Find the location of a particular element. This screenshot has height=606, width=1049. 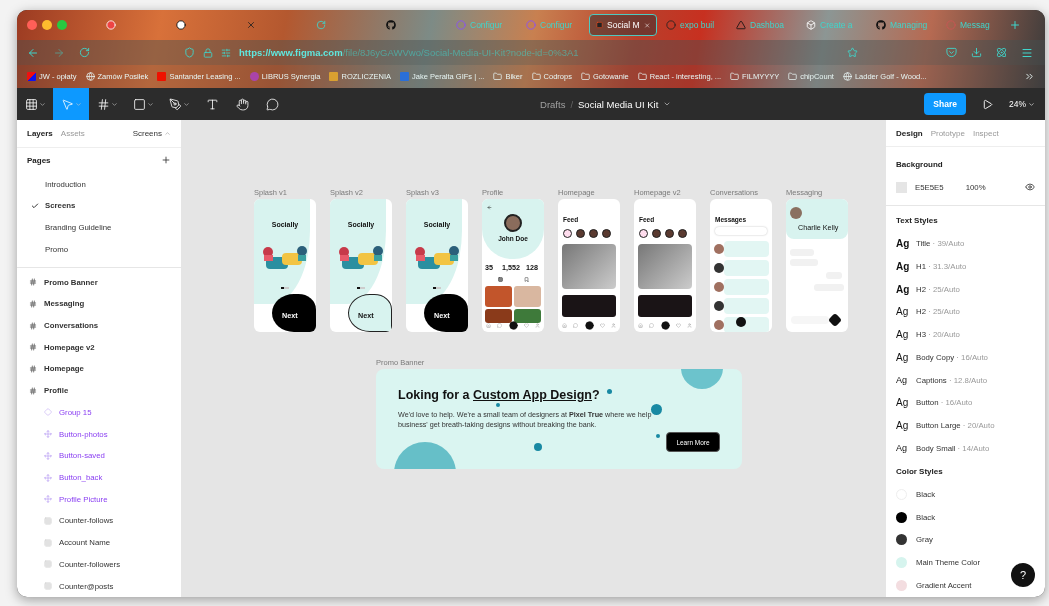

help-button: ? is located at coordinates (1023, 575).